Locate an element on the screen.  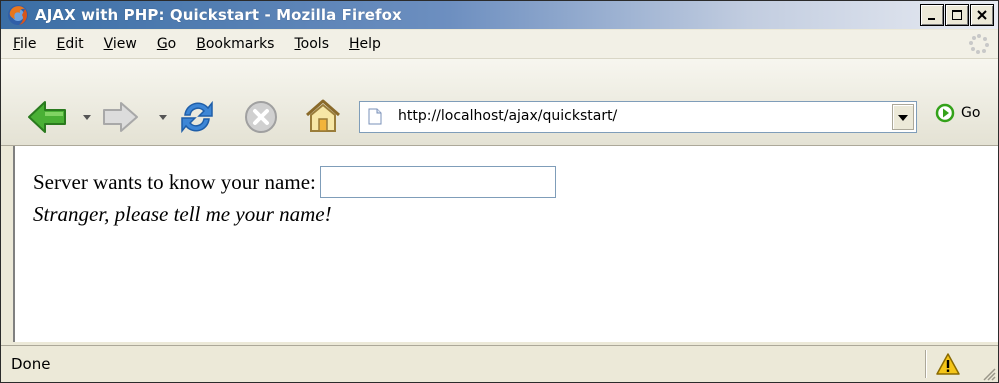
go-arrow-icon is located at coordinates (945, 113).